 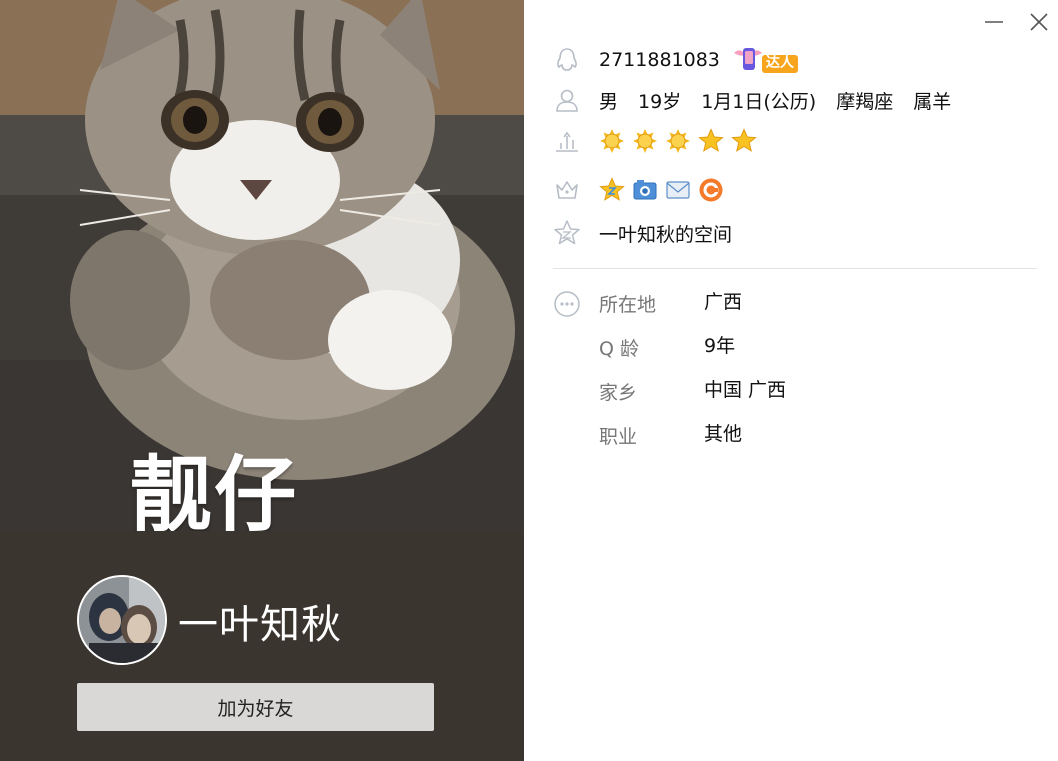 I want to click on star-vip-icon, so click(x=612, y=190).